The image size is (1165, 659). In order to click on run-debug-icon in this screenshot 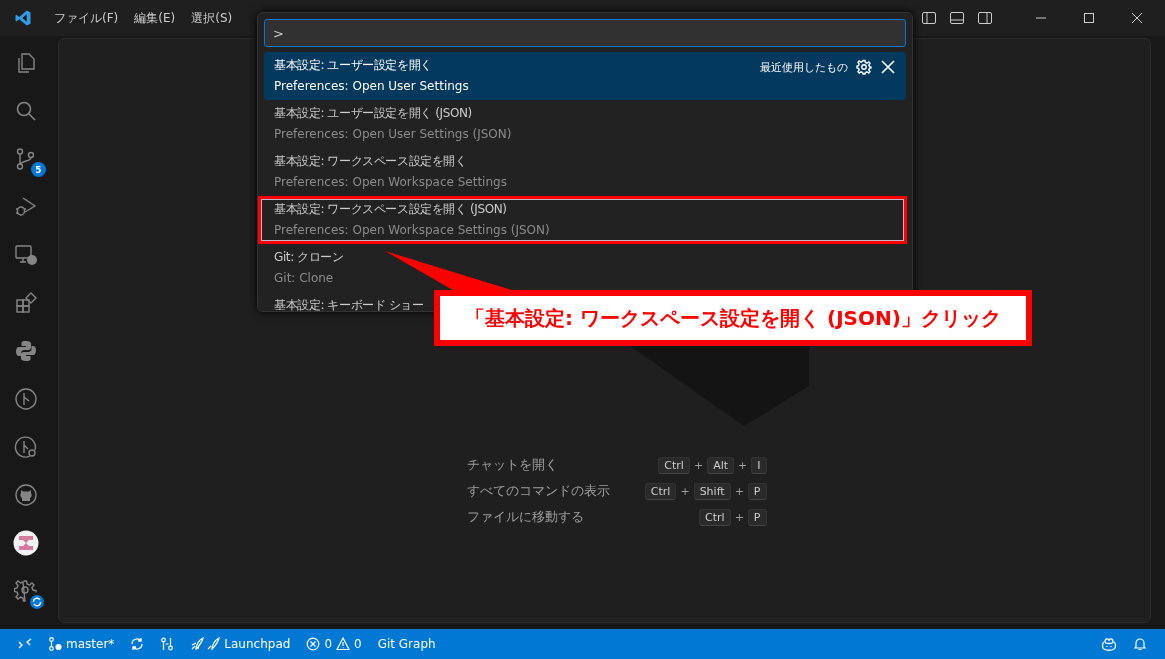, I will do `click(26, 207)`.